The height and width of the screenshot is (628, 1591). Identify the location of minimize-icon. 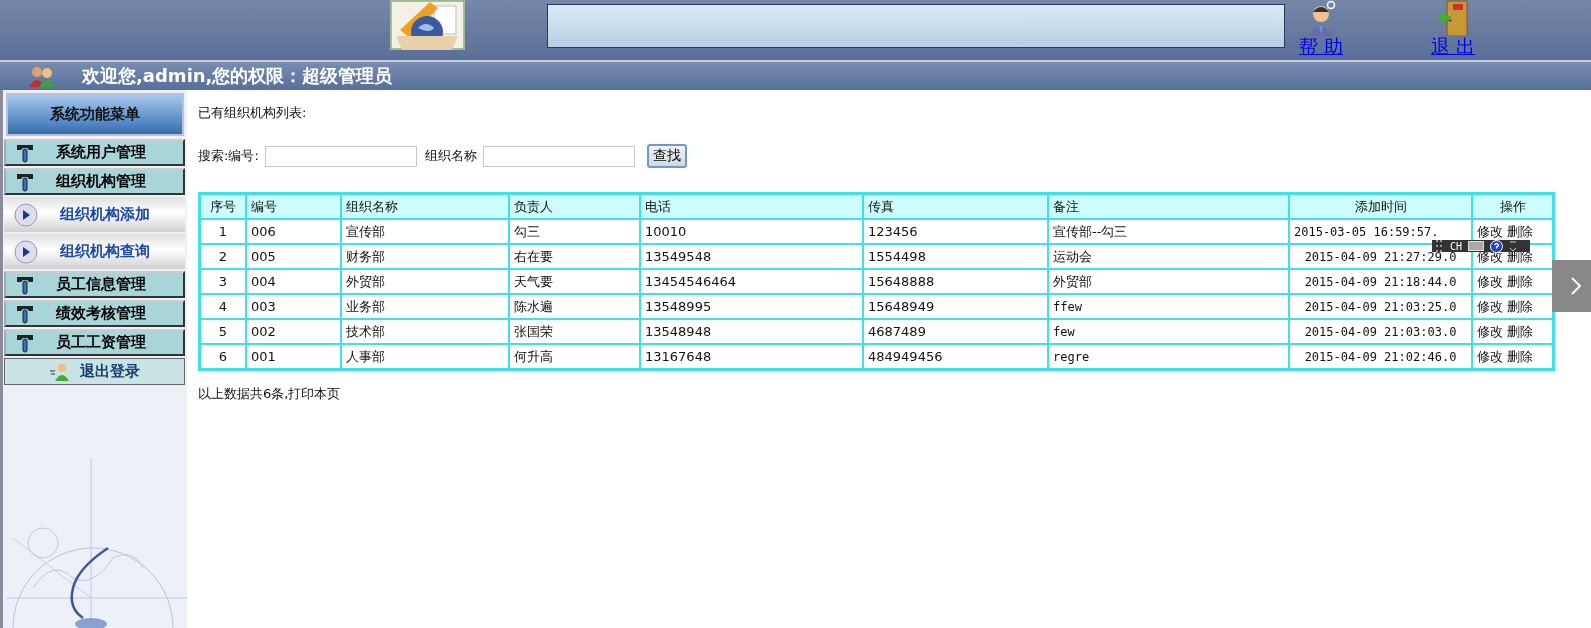
(1513, 246).